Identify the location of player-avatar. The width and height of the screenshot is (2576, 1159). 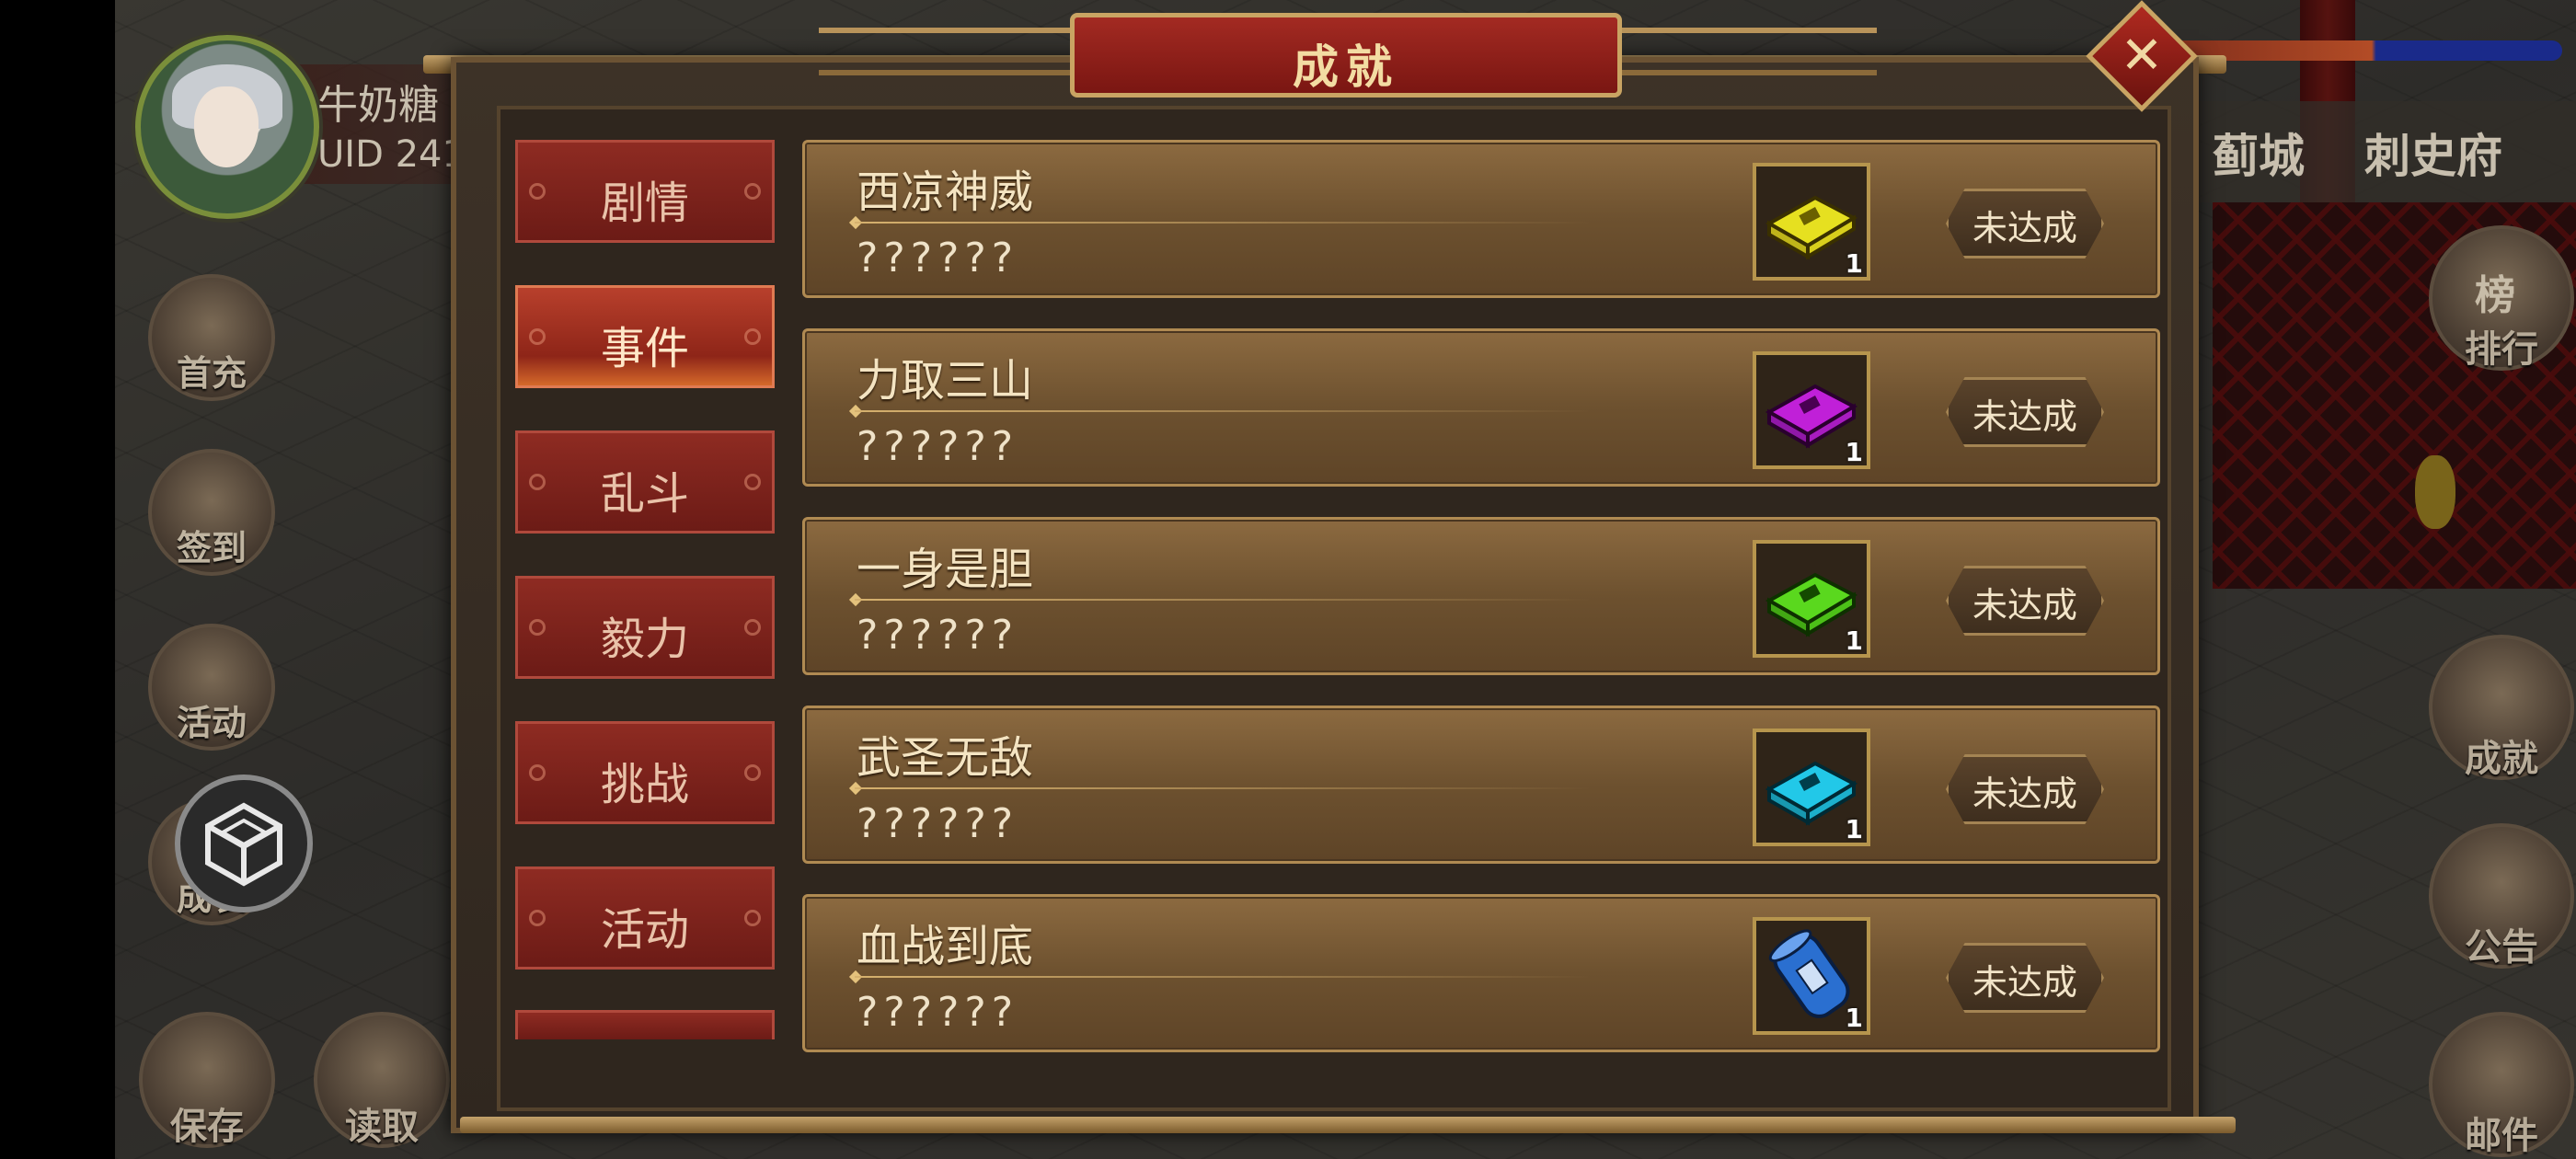
(227, 127).